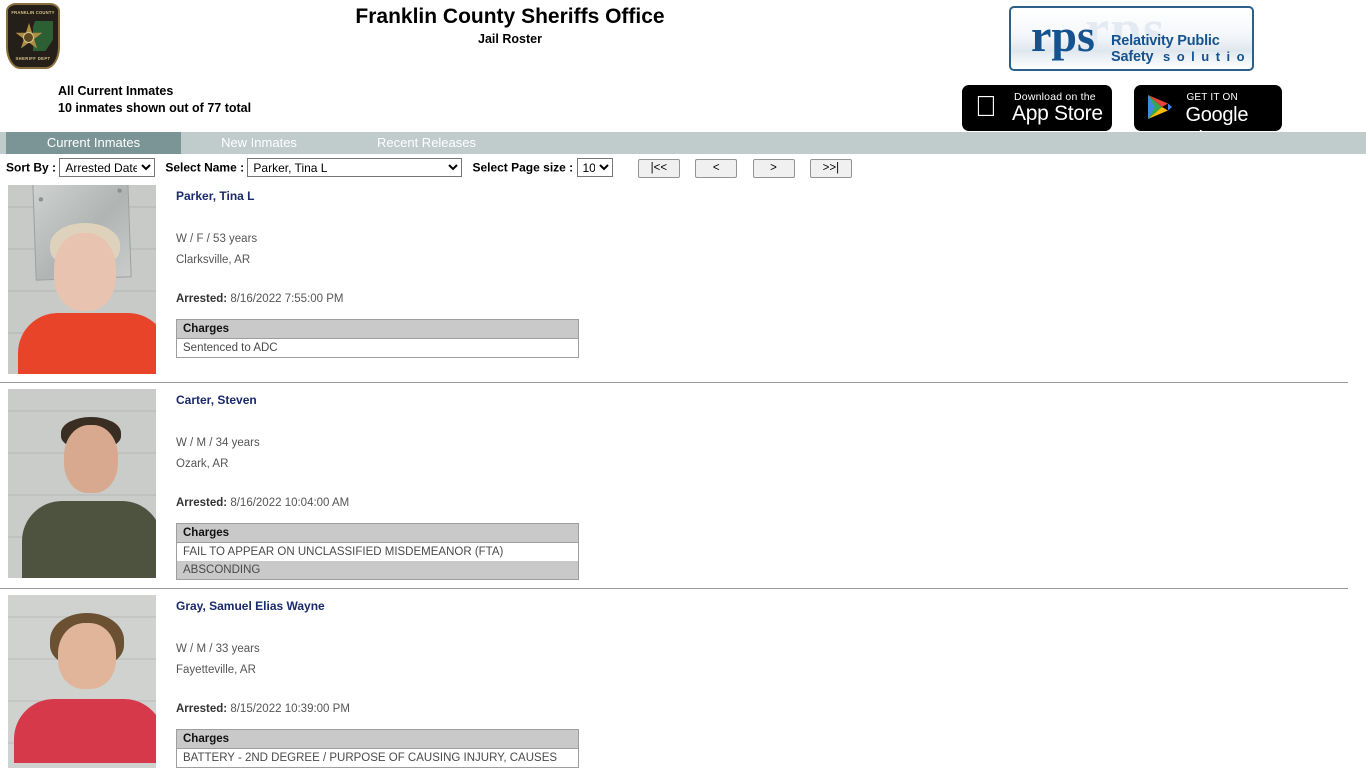 The width and height of the screenshot is (1366, 768). Describe the element at coordinates (213, 260) in the screenshot. I see `inmate-city-state: Clarksville, AR` at that location.